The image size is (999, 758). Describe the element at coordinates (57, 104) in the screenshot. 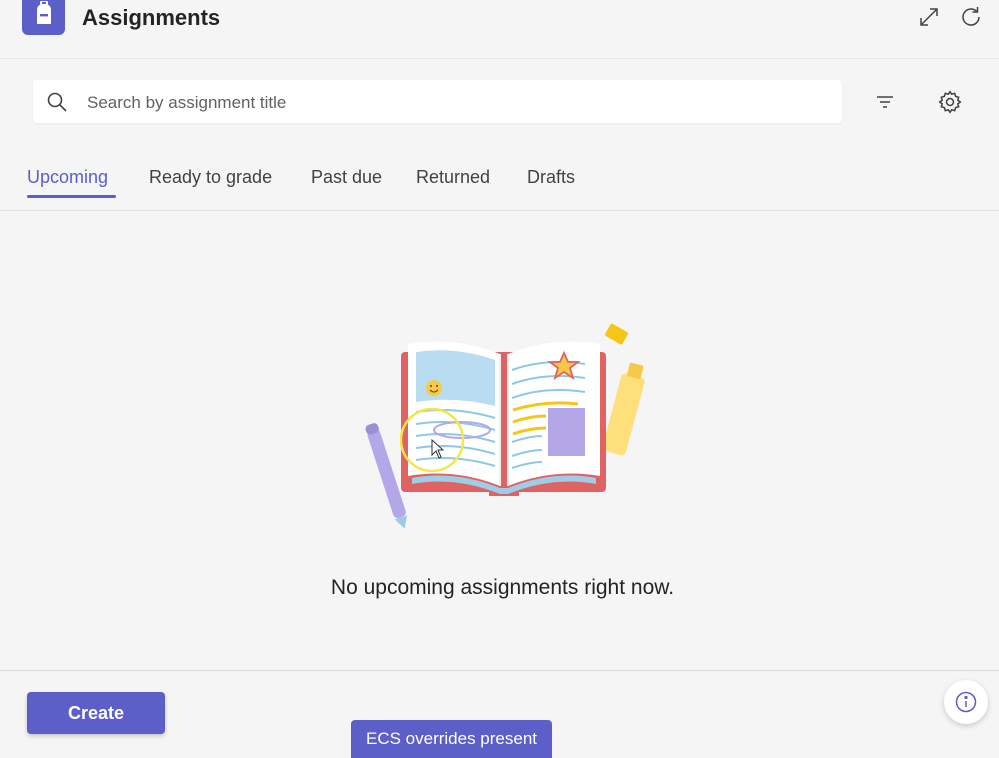

I see `search-icon` at that location.